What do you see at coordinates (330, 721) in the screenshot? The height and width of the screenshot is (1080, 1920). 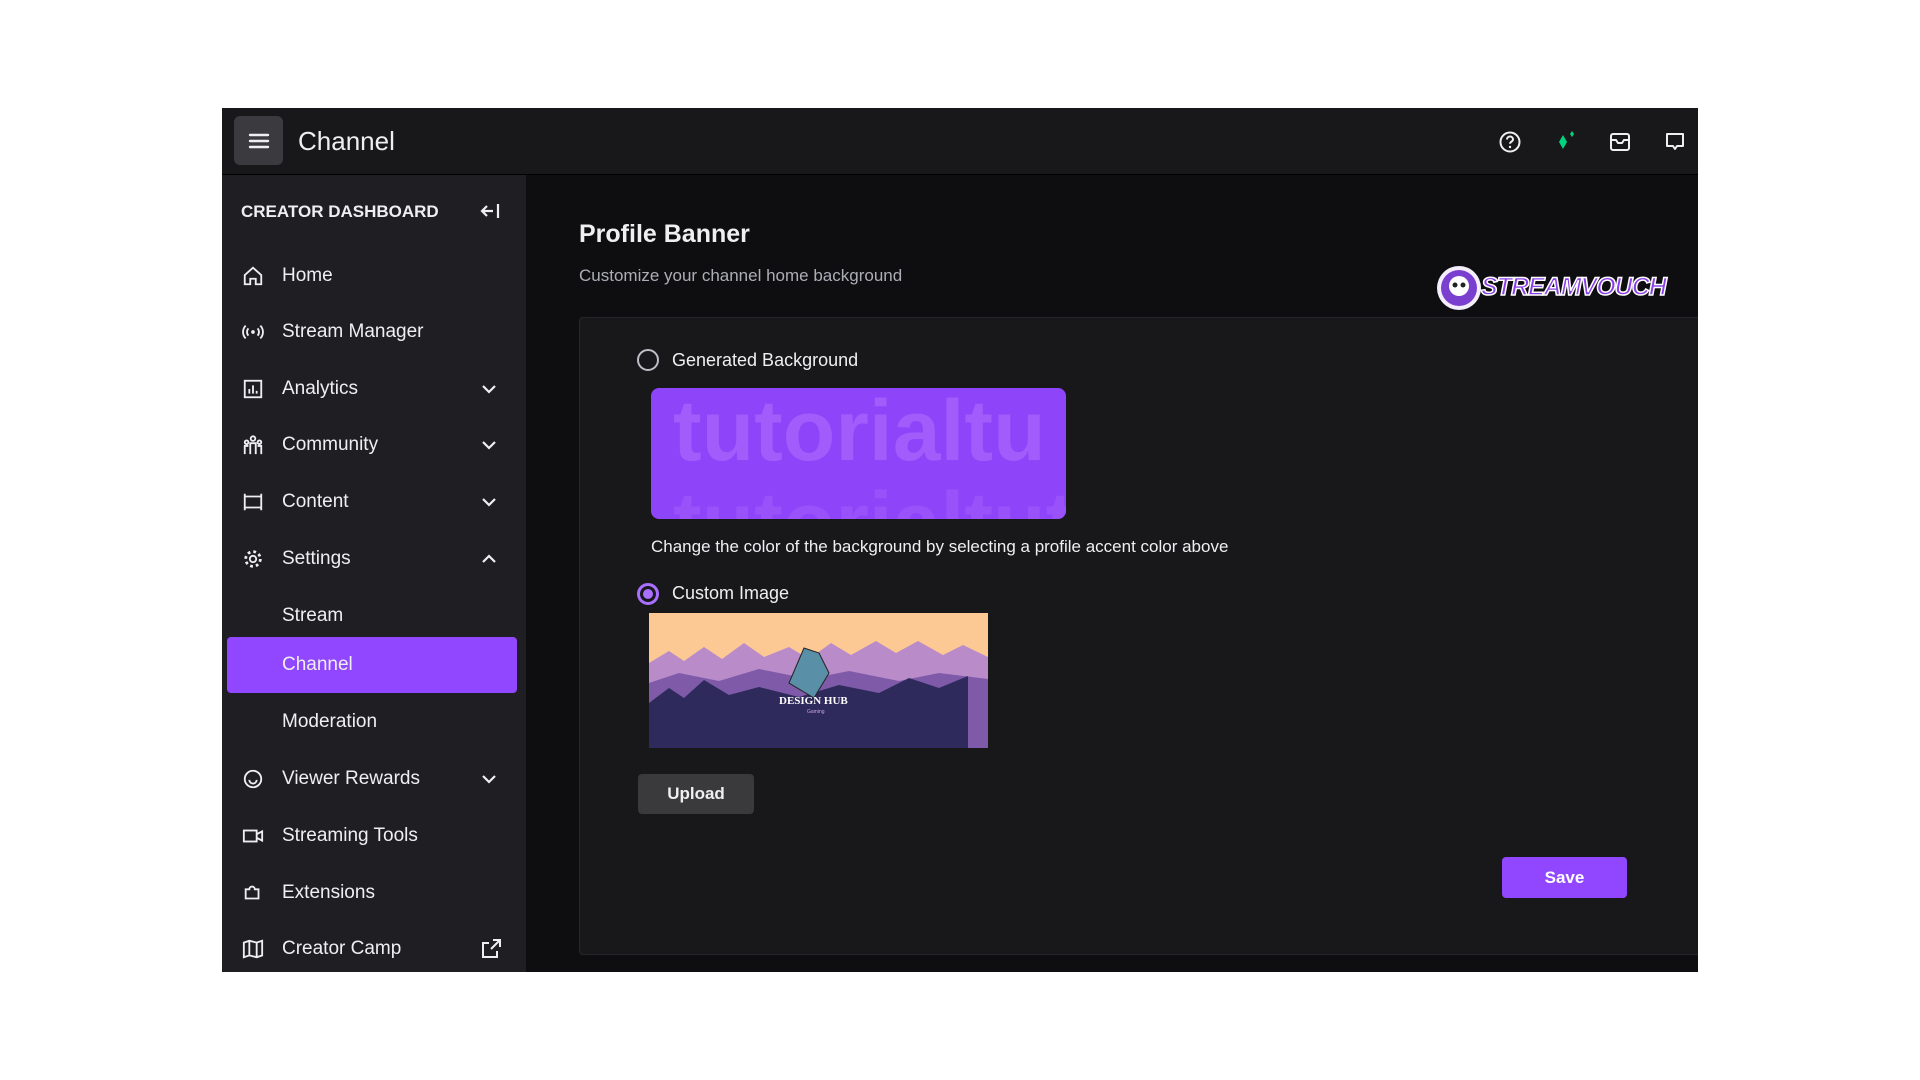 I see `sidebar-item-label: Moderation` at bounding box center [330, 721].